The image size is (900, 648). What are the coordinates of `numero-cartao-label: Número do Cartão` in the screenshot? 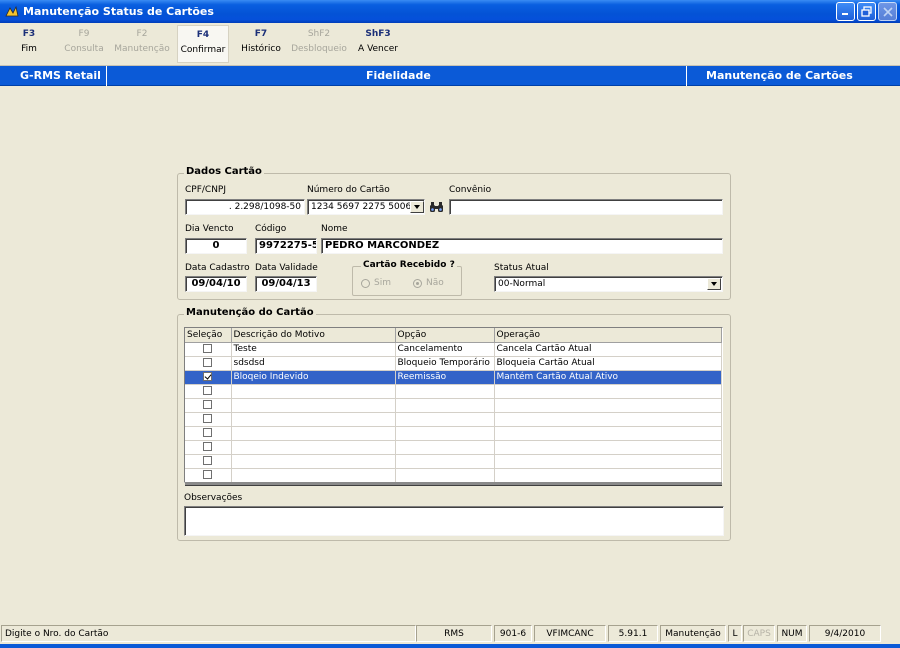 It's located at (348, 190).